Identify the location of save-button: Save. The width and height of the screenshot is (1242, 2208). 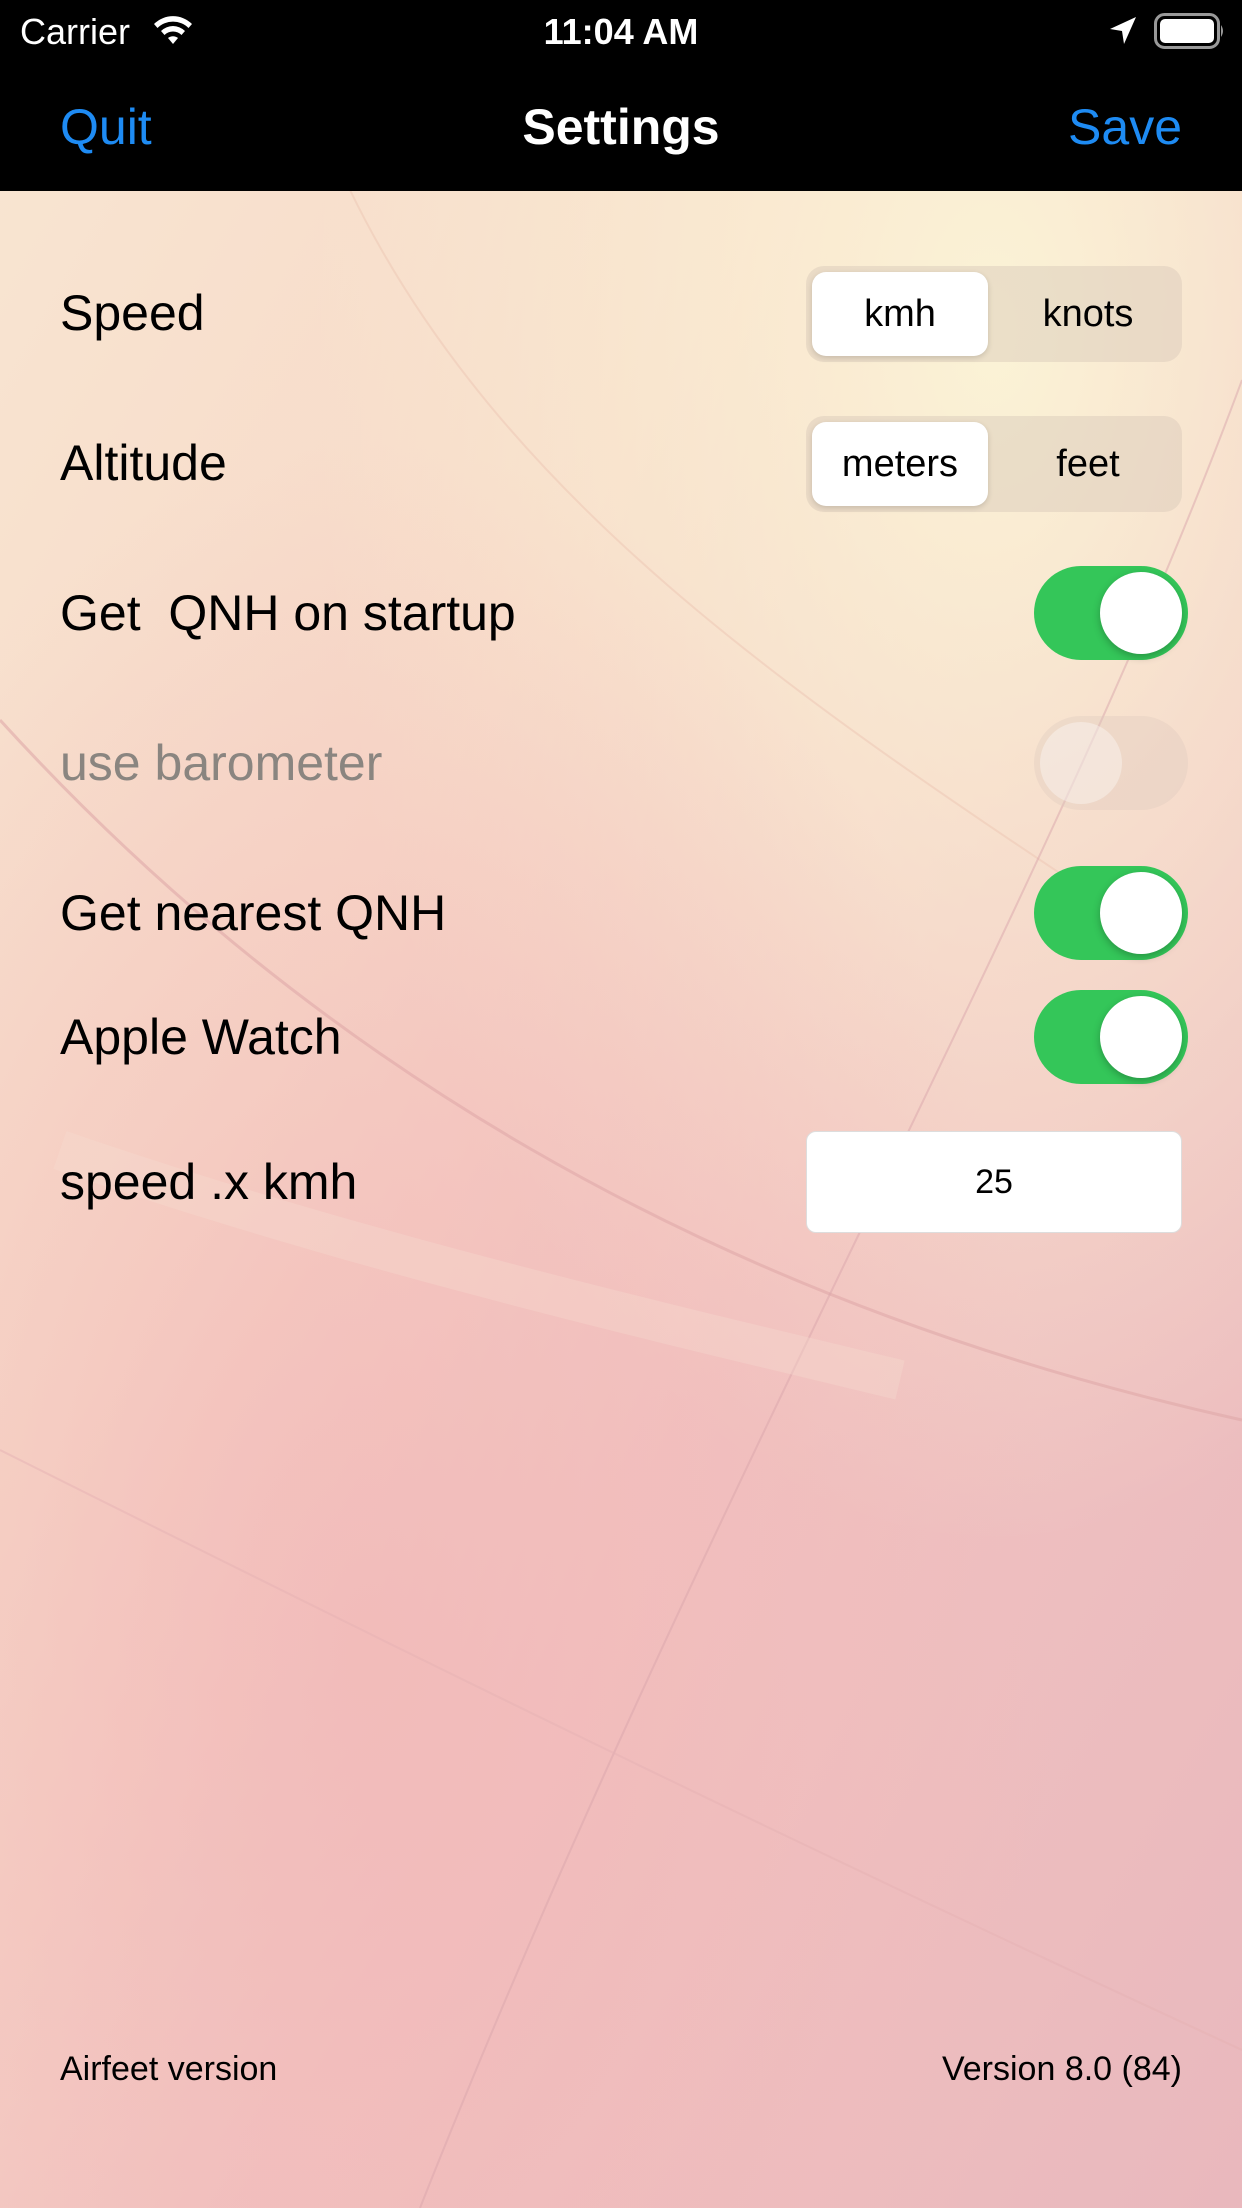
(1125, 127).